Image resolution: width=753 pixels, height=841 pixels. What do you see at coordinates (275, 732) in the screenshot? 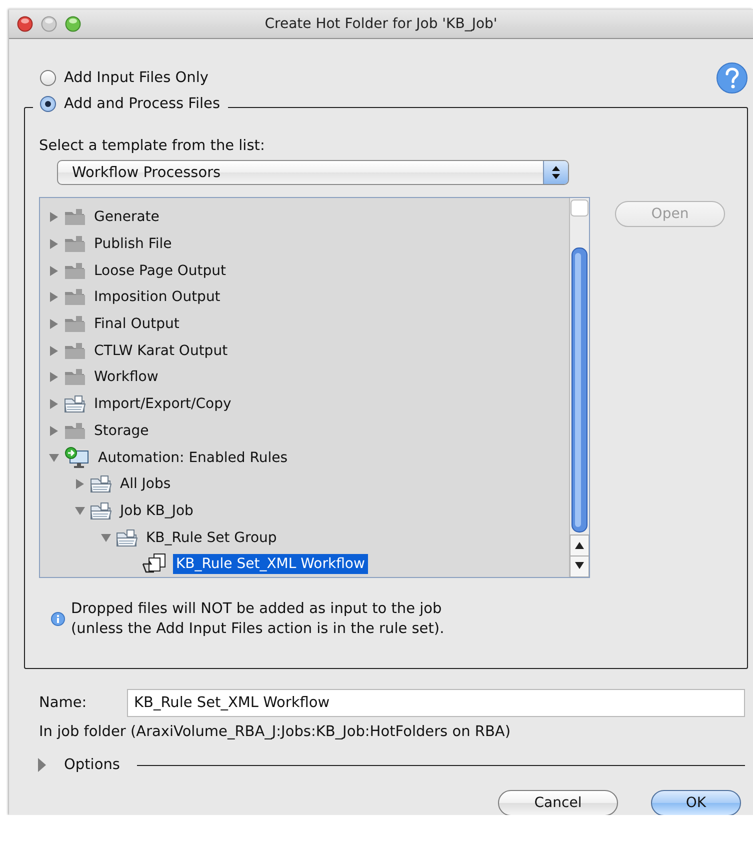
I see `folder-location: In job folder (AraxiVolume_RBA_J:Jobs:KB_Job:HotFolders on RBA)` at bounding box center [275, 732].